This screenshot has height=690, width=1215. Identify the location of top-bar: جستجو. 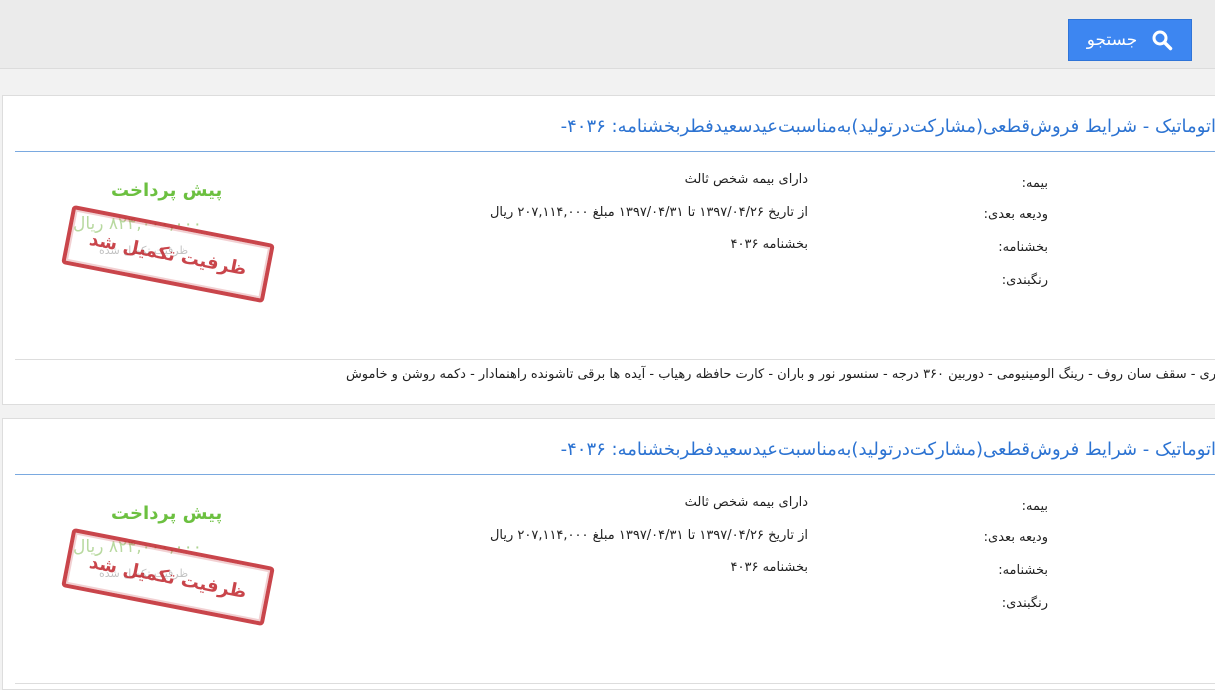
(607, 34).